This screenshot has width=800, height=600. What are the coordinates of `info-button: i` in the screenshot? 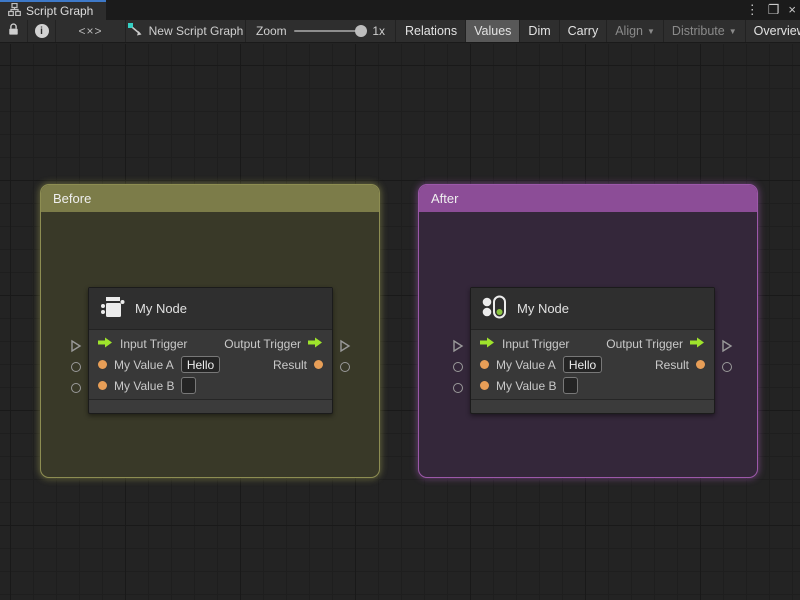 It's located at (42, 31).